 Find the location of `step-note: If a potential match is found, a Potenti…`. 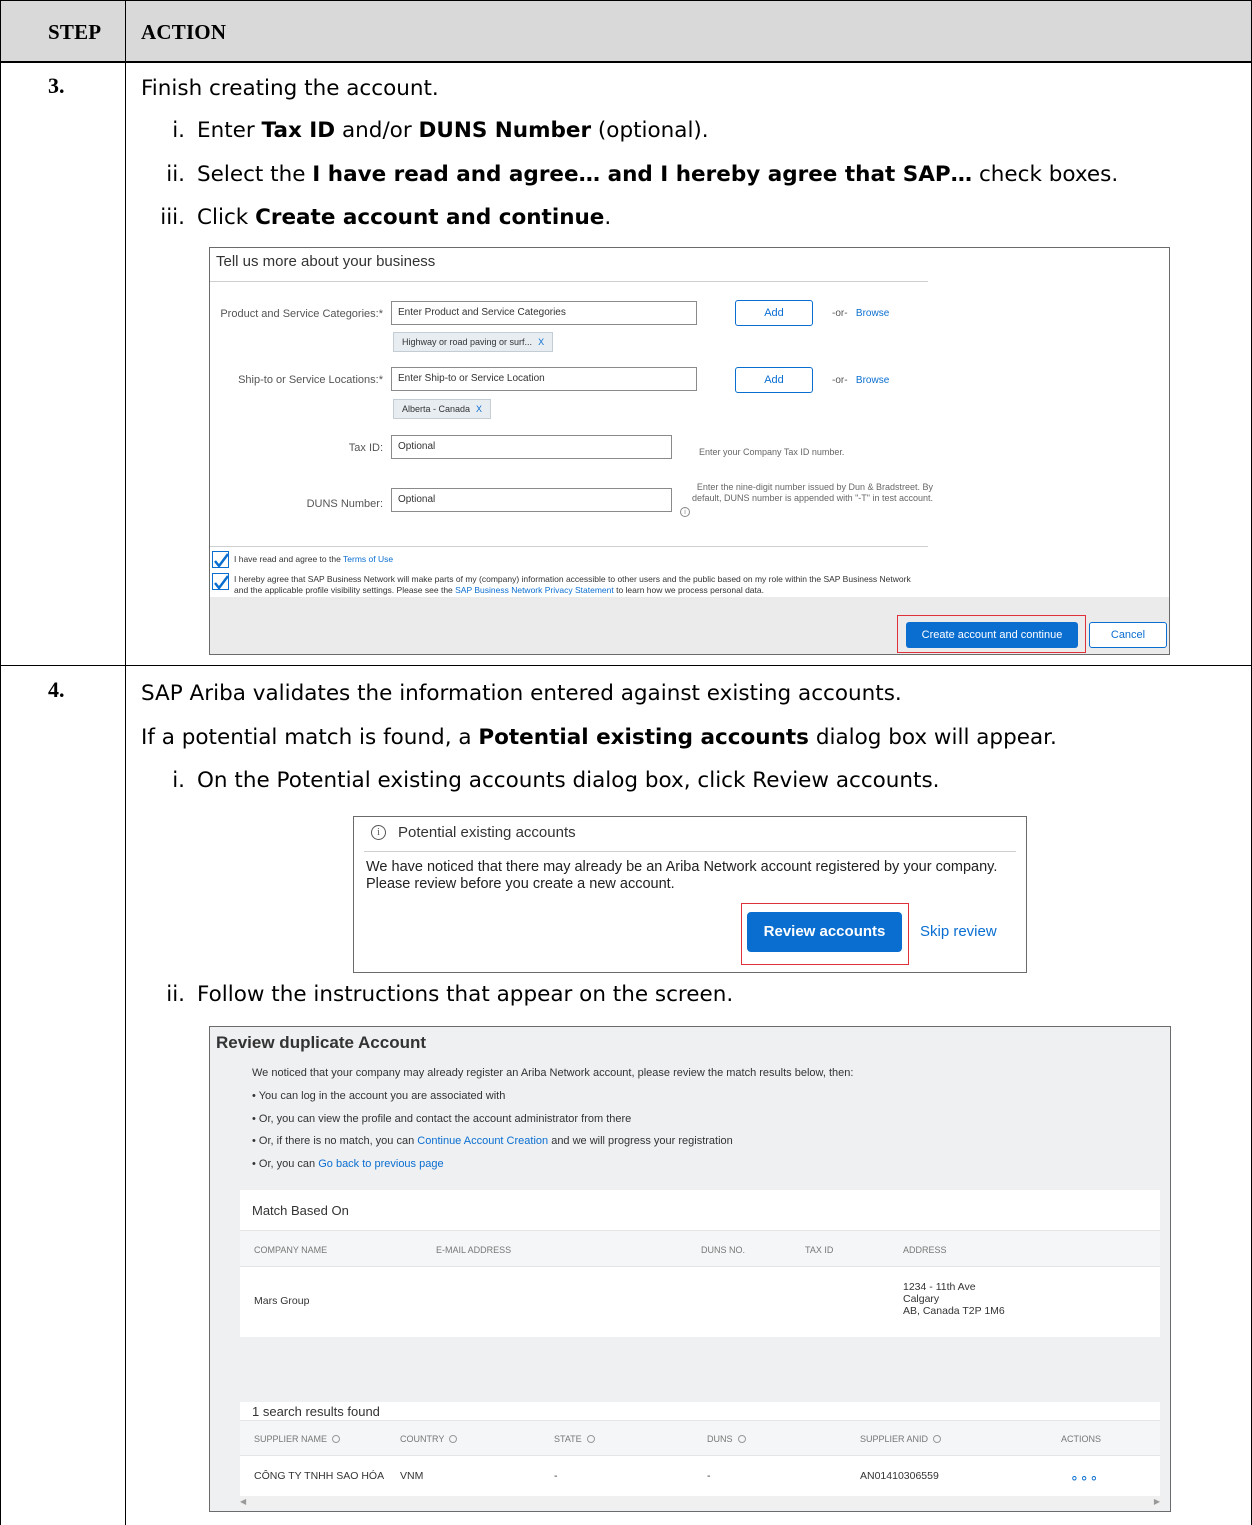

step-note: If a potential match is found, a Potenti… is located at coordinates (599, 737).